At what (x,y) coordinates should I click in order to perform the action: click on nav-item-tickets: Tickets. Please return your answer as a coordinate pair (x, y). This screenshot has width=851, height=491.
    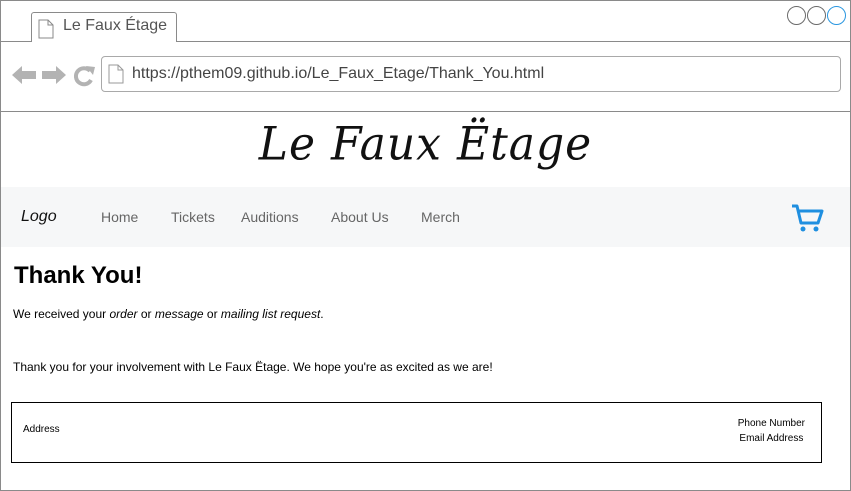
    Looking at the image, I should click on (193, 217).